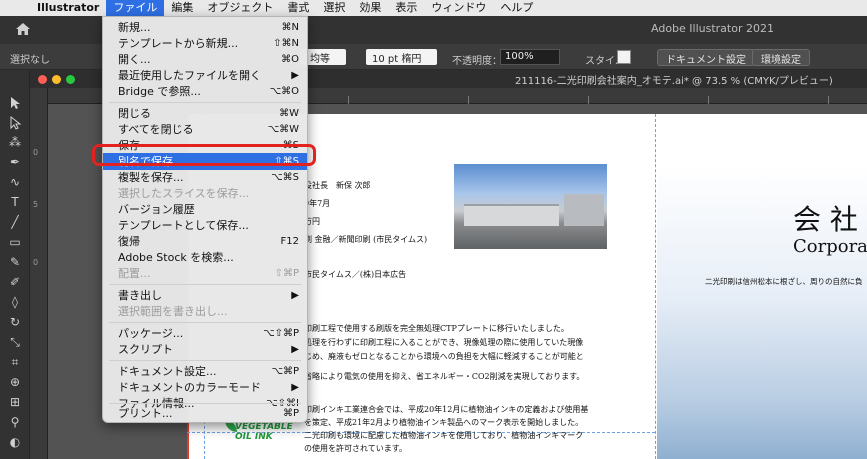  I want to click on pen-tool-icon: ✒, so click(15, 162).